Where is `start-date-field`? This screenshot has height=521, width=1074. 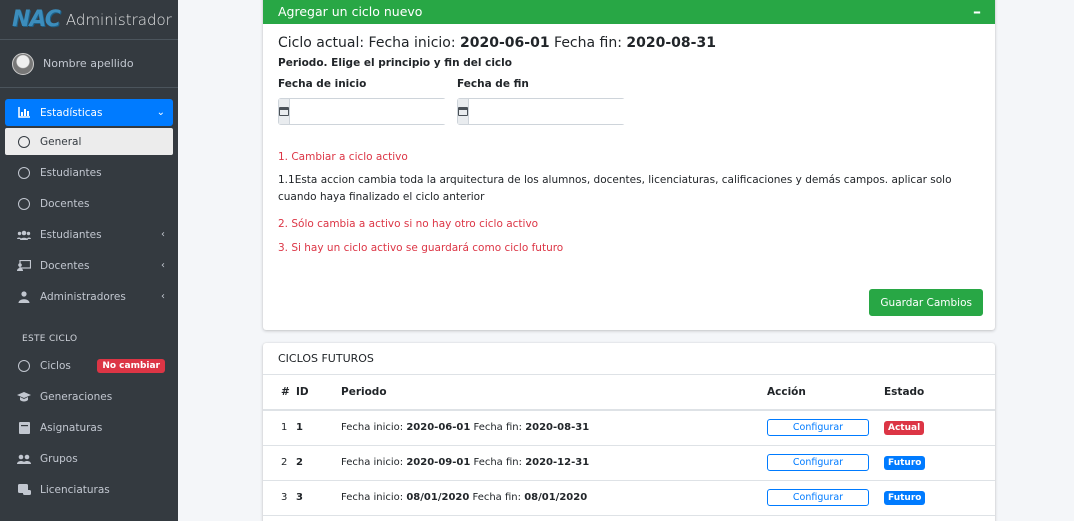 start-date-field is located at coordinates (378, 111).